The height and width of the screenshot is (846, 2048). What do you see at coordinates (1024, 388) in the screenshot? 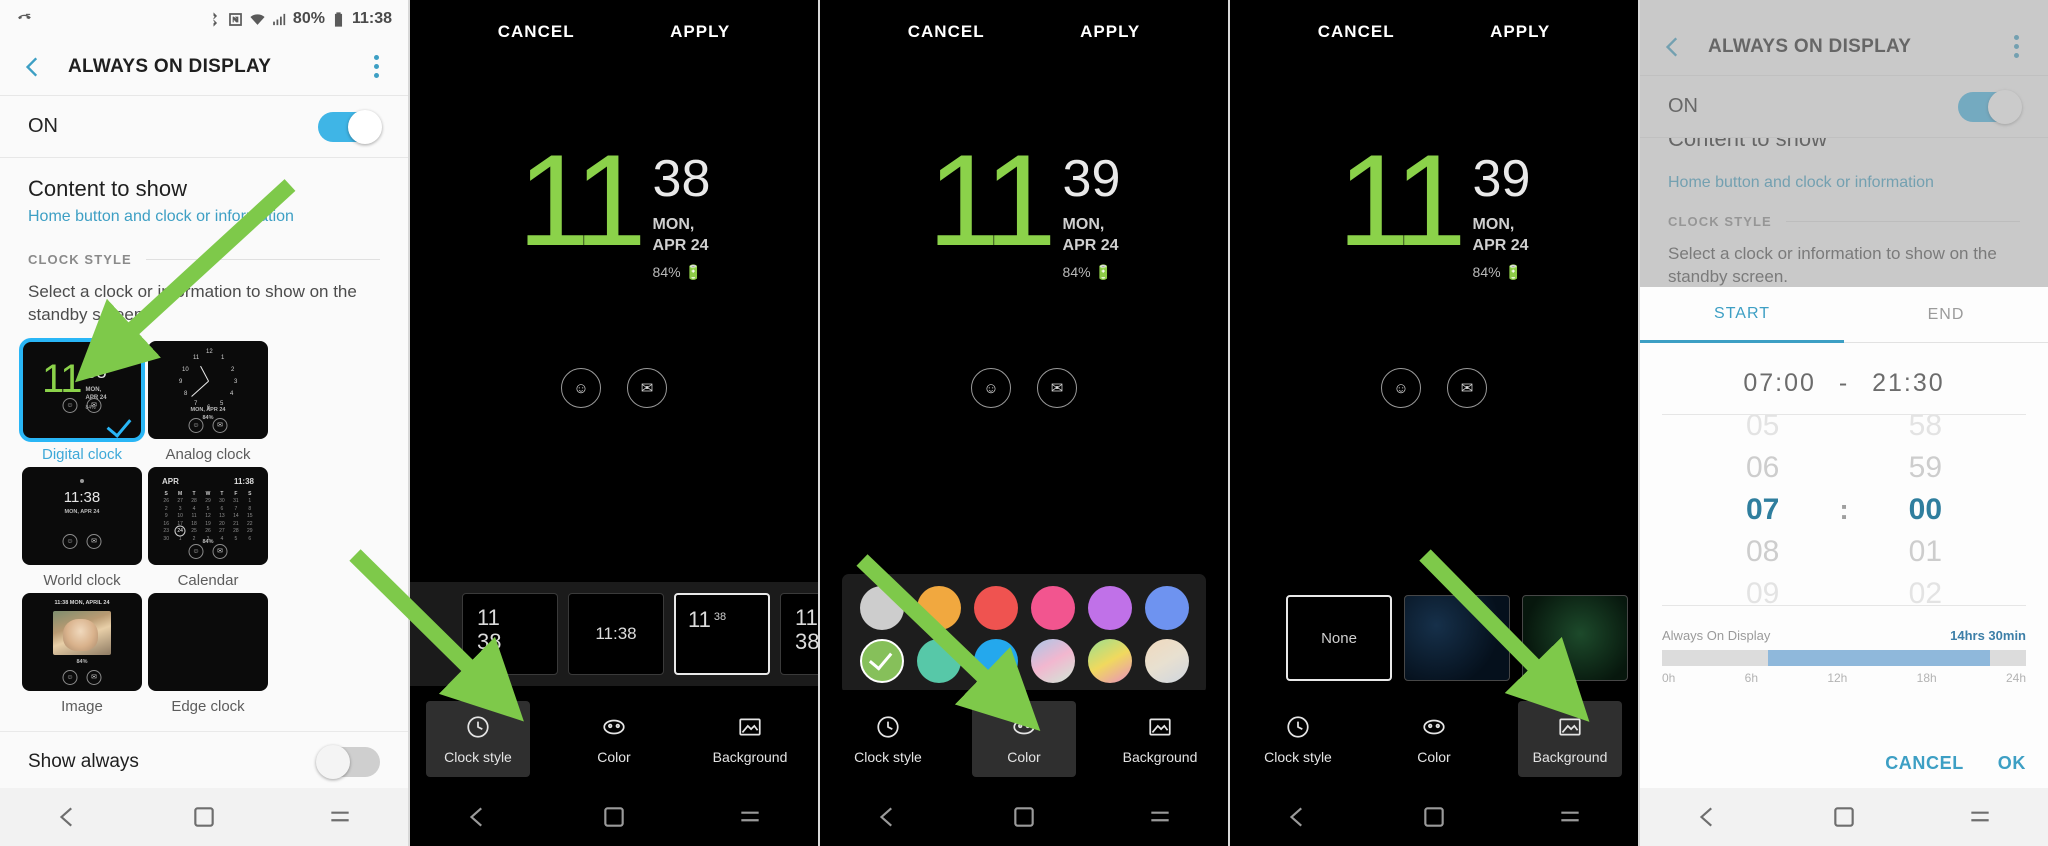
I see `preview-shortcut-icons: ☺ ✉` at bounding box center [1024, 388].